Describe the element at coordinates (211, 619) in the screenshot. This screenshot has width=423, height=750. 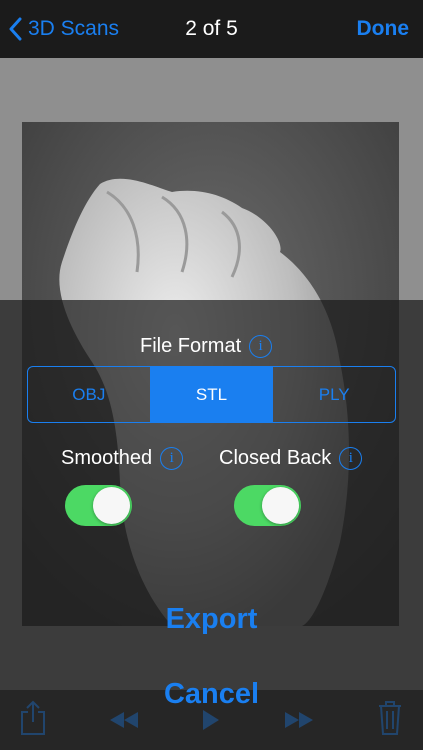
I see `export-button: Export` at that location.